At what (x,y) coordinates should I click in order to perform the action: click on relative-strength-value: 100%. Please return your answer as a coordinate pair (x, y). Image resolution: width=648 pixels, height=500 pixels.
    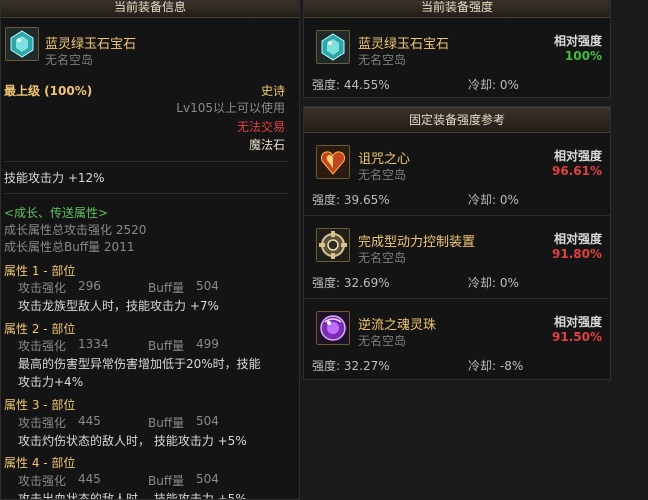
    Looking at the image, I should click on (583, 56).